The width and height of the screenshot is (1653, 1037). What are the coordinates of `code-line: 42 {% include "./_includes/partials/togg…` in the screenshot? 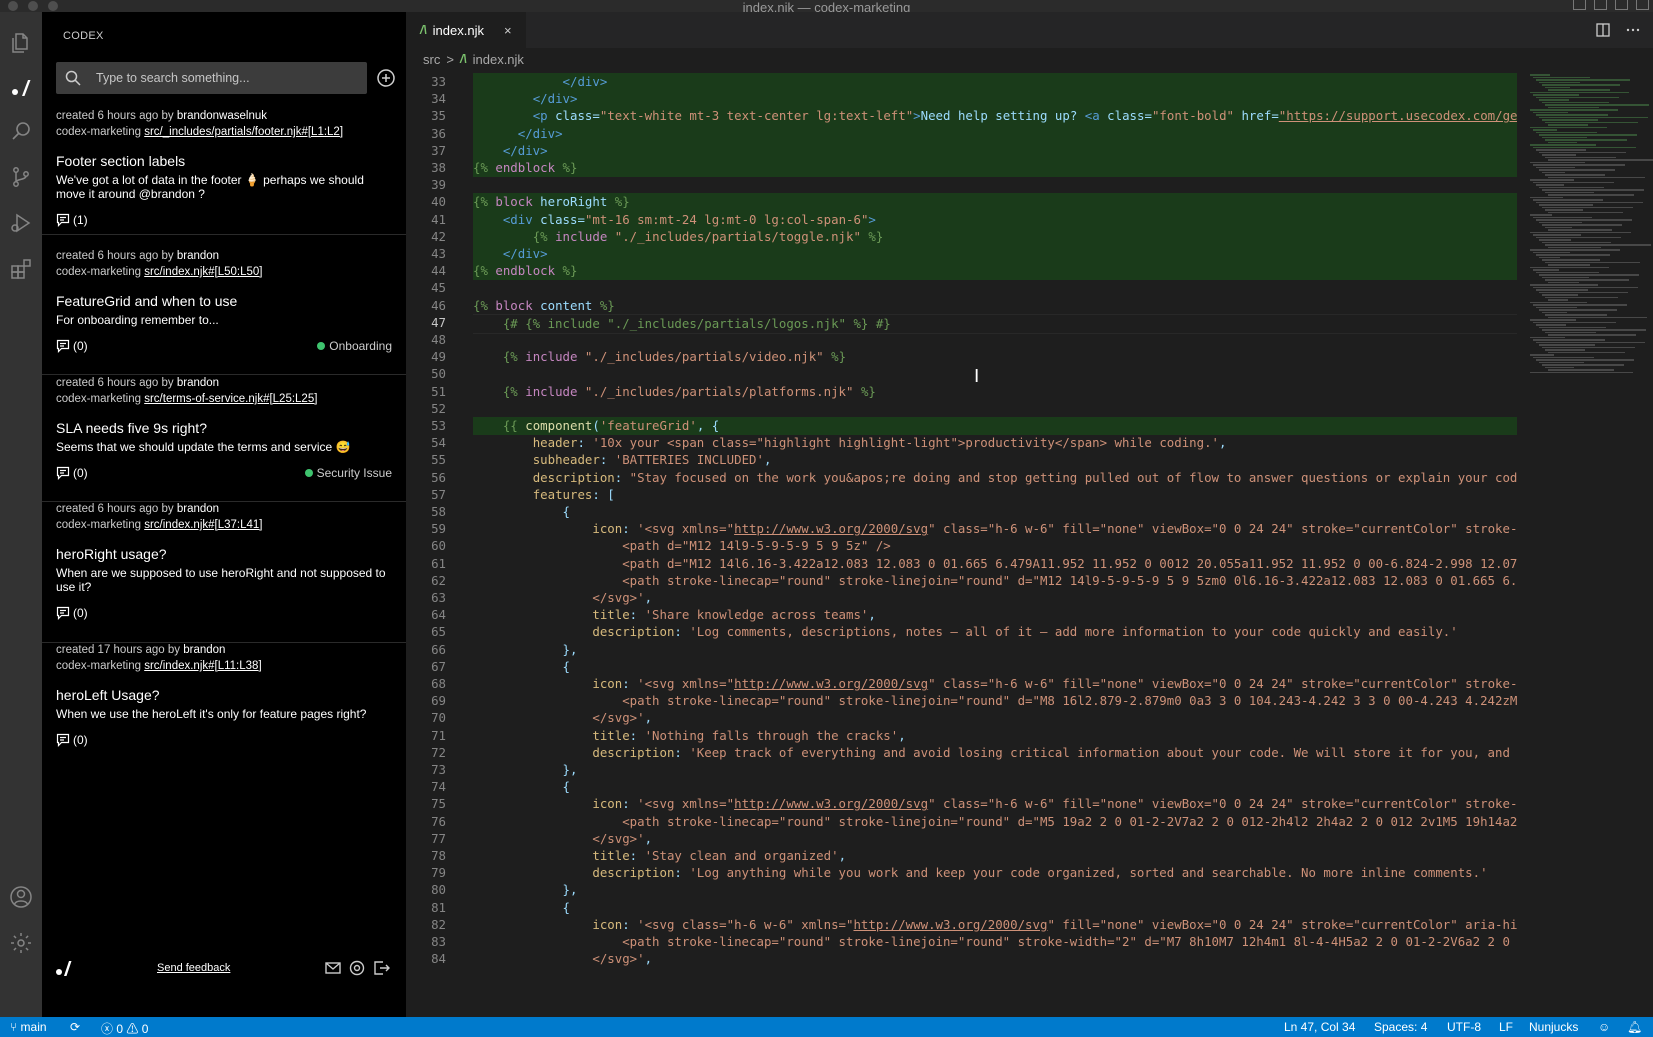 It's located at (964, 236).